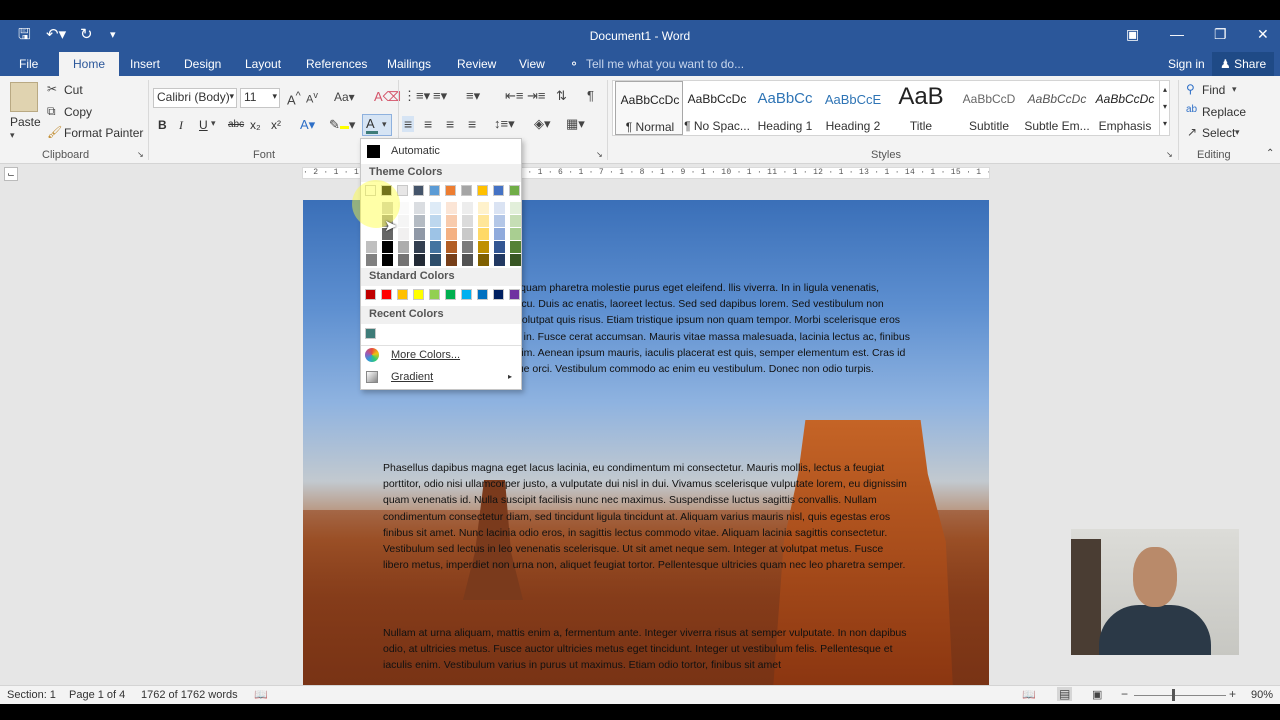 The image size is (1280, 720). I want to click on proofing-icon: 📖, so click(261, 694).